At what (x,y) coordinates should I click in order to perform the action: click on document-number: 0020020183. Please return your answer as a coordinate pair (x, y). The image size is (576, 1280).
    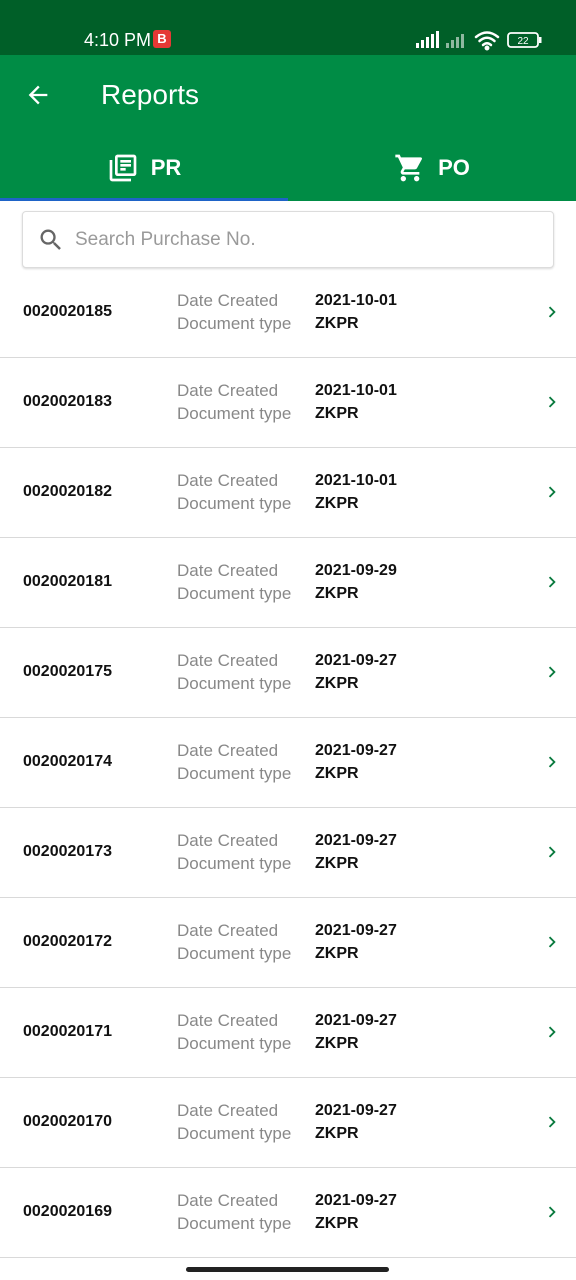
    Looking at the image, I should click on (67, 401).